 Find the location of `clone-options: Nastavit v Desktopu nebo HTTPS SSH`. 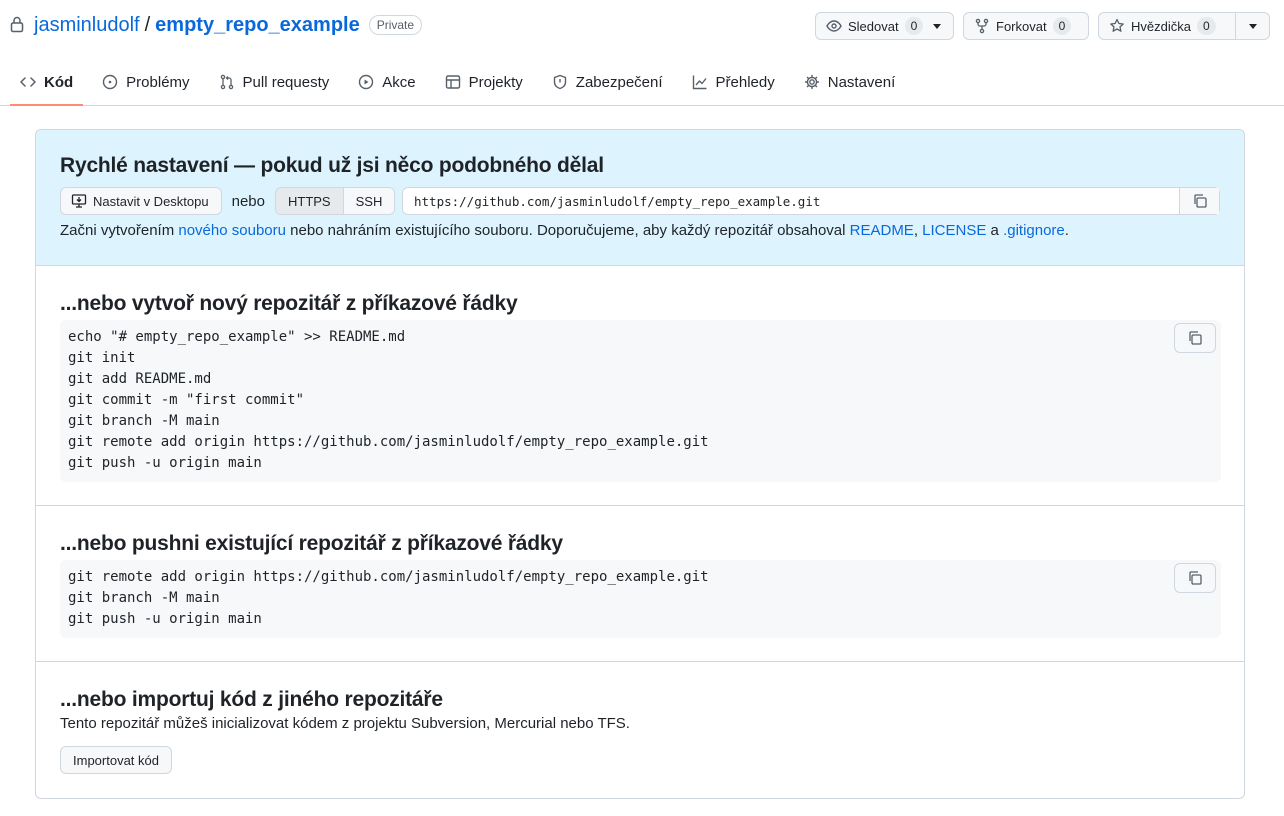

clone-options: Nastavit v Desktopu nebo HTTPS SSH is located at coordinates (228, 201).